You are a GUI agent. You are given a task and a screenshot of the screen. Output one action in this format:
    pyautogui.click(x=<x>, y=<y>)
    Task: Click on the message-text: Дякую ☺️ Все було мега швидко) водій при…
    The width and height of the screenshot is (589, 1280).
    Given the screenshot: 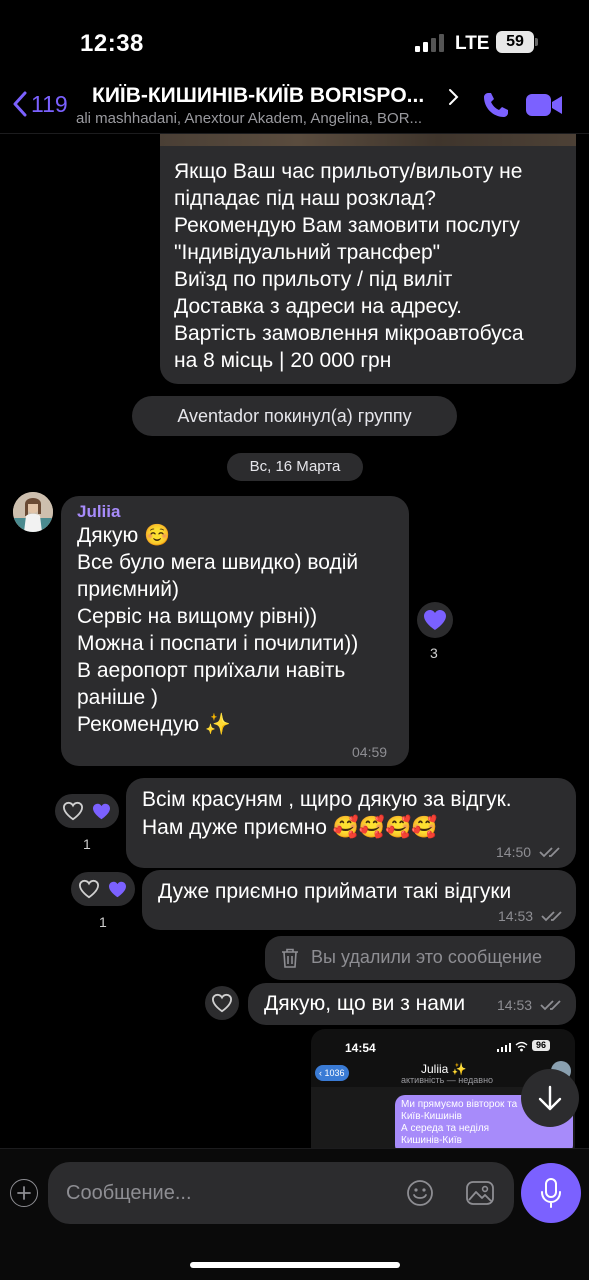 What is the action you would take?
    pyautogui.click(x=218, y=630)
    